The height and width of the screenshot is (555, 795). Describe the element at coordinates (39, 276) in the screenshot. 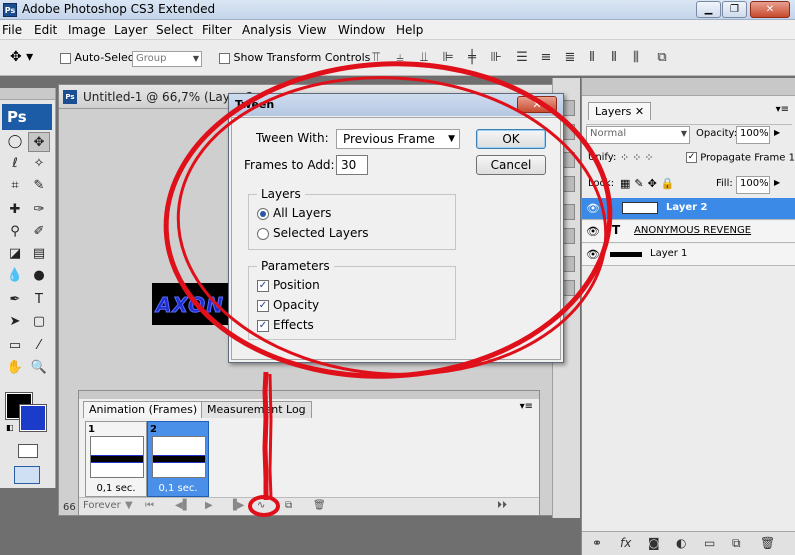

I see `dodge-tool-icon: ●` at that location.